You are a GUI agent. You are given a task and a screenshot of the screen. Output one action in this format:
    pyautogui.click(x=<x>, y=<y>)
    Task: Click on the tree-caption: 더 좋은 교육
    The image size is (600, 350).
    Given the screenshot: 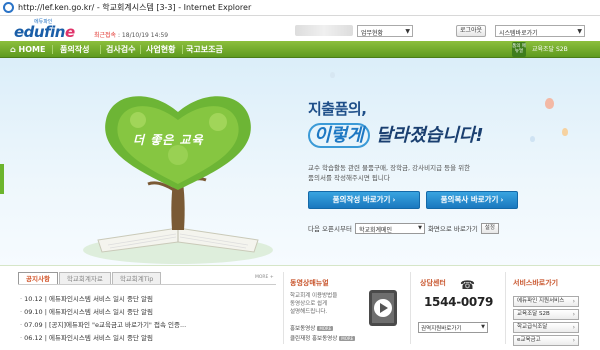 What is the action you would take?
    pyautogui.click(x=168, y=140)
    